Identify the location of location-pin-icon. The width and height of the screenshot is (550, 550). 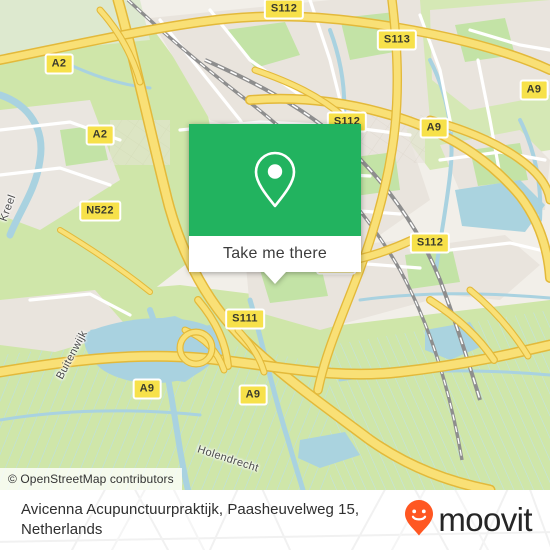
(275, 180).